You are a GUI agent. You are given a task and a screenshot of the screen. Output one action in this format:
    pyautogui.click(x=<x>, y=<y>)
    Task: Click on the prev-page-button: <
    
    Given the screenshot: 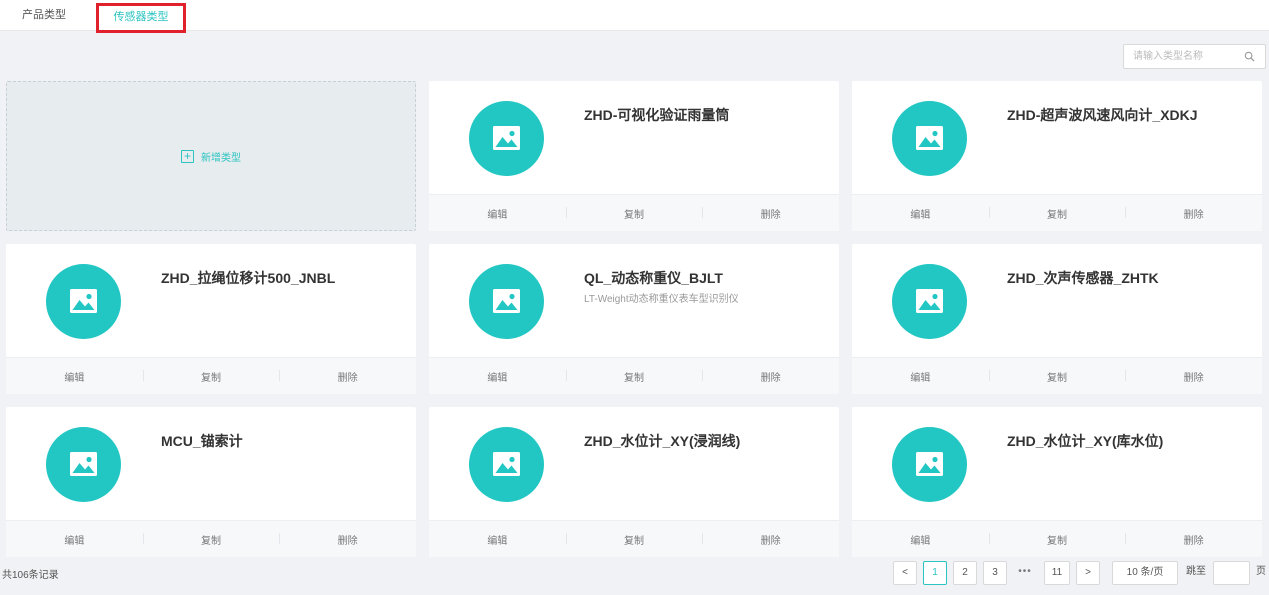 What is the action you would take?
    pyautogui.click(x=905, y=573)
    